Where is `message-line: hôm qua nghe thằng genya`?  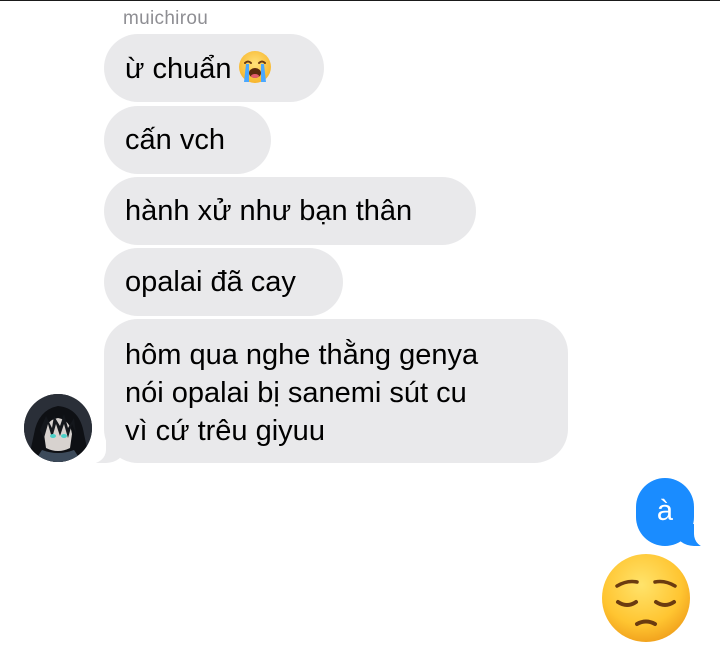
message-line: hôm qua nghe thằng genya is located at coordinates (302, 355).